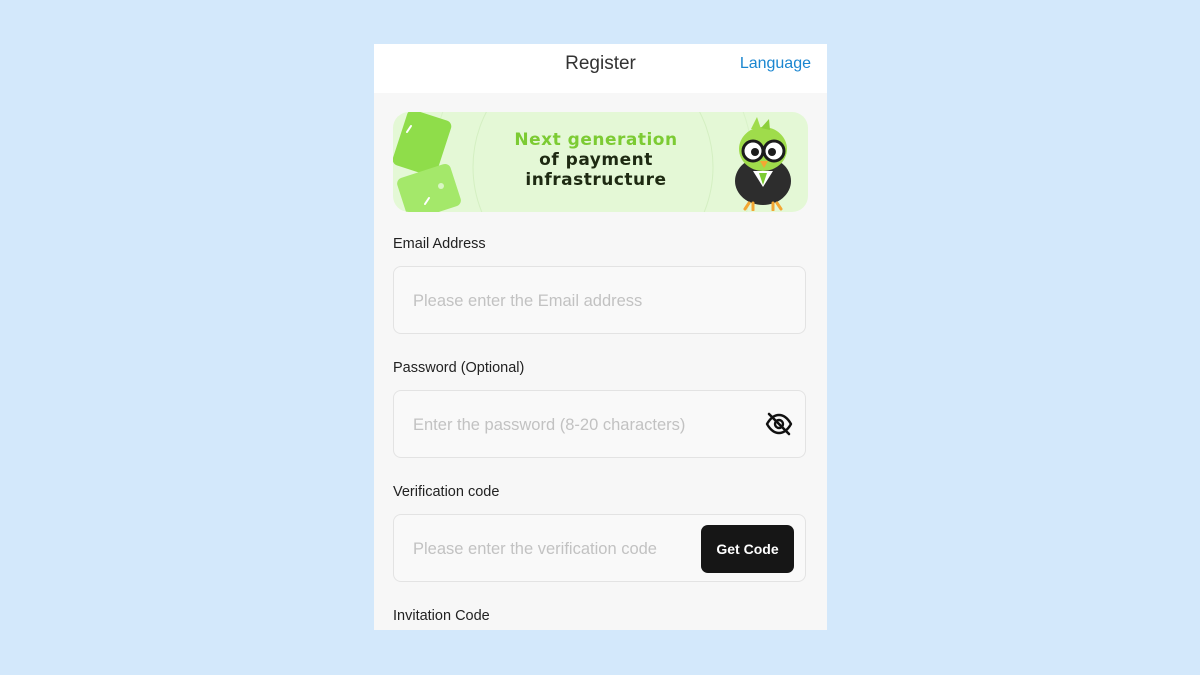 The image size is (1200, 675). Describe the element at coordinates (583, 425) in the screenshot. I see `password-field` at that location.